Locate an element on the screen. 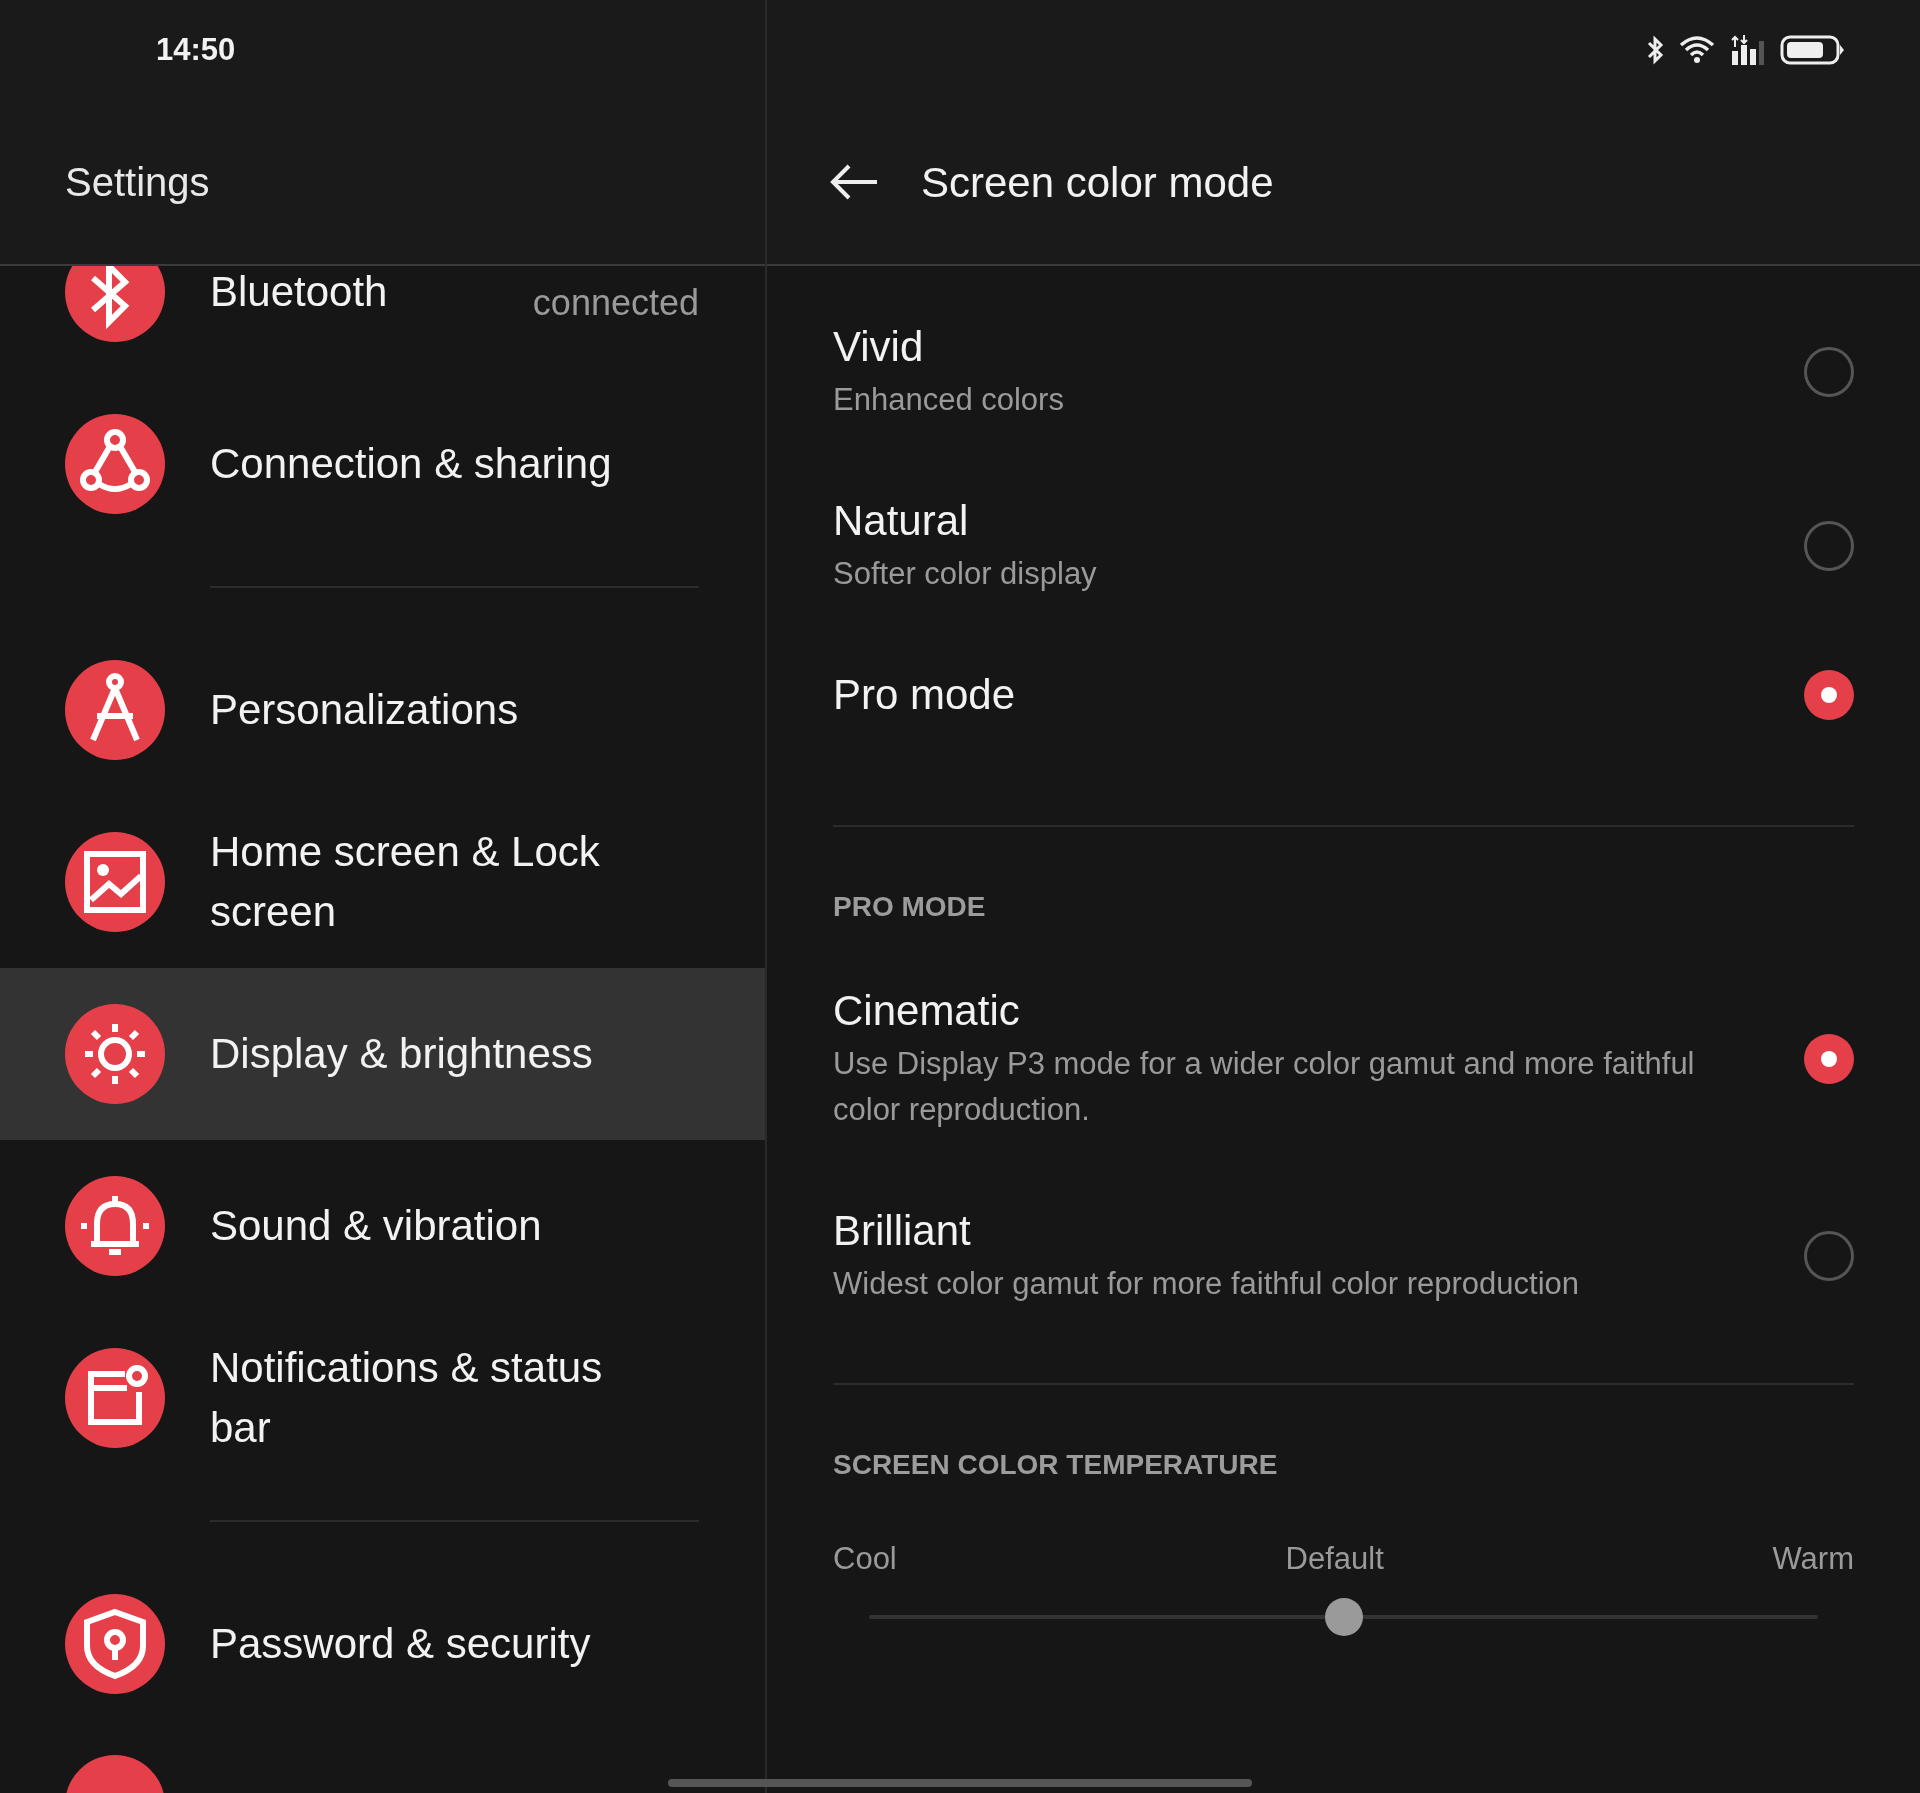 This screenshot has width=1920, height=1793. section-header: SCREEN COLOR TEMPERATURE is located at coordinates (1056, 1465).